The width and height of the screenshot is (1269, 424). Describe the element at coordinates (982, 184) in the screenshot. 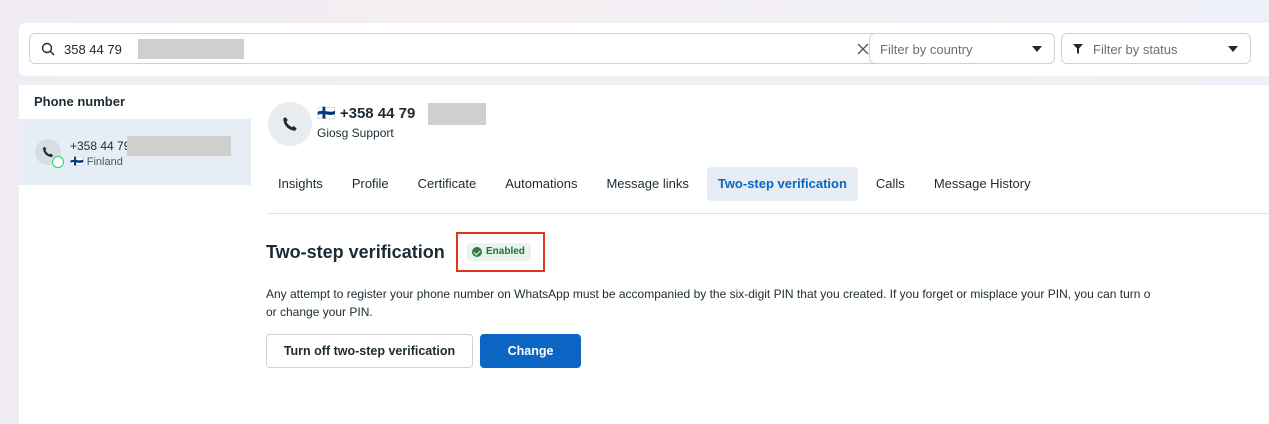

I see `tab-message-history: Message History` at that location.